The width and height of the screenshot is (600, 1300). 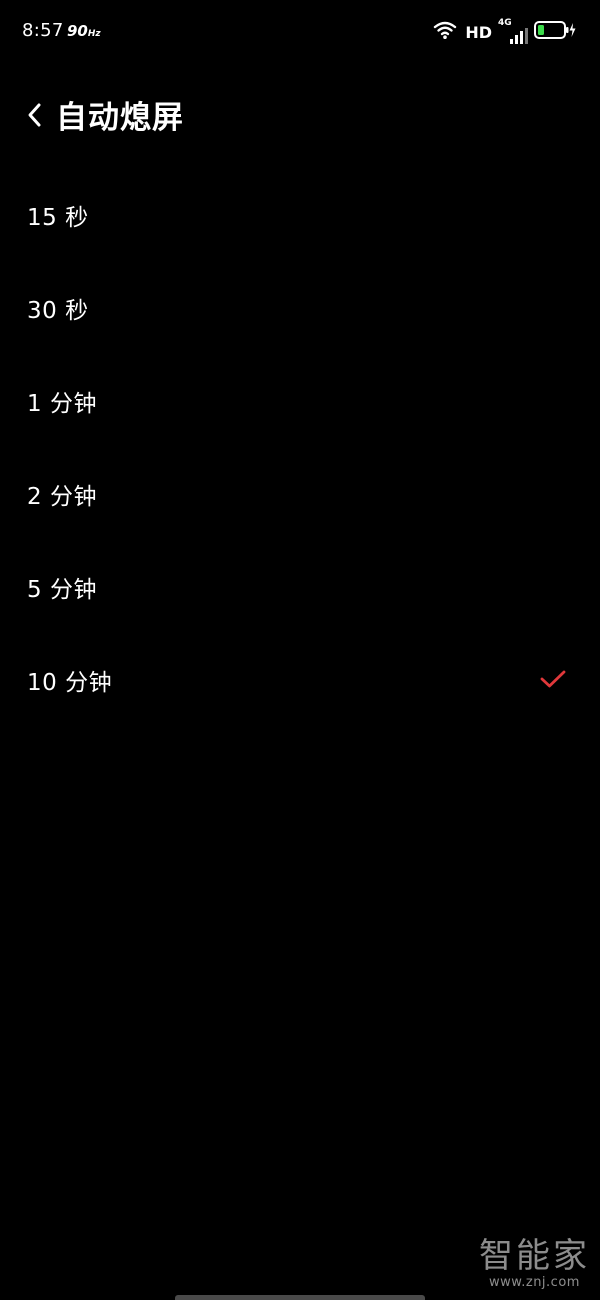 I want to click on option-1-minute: 1 分钟, so click(x=300, y=400).